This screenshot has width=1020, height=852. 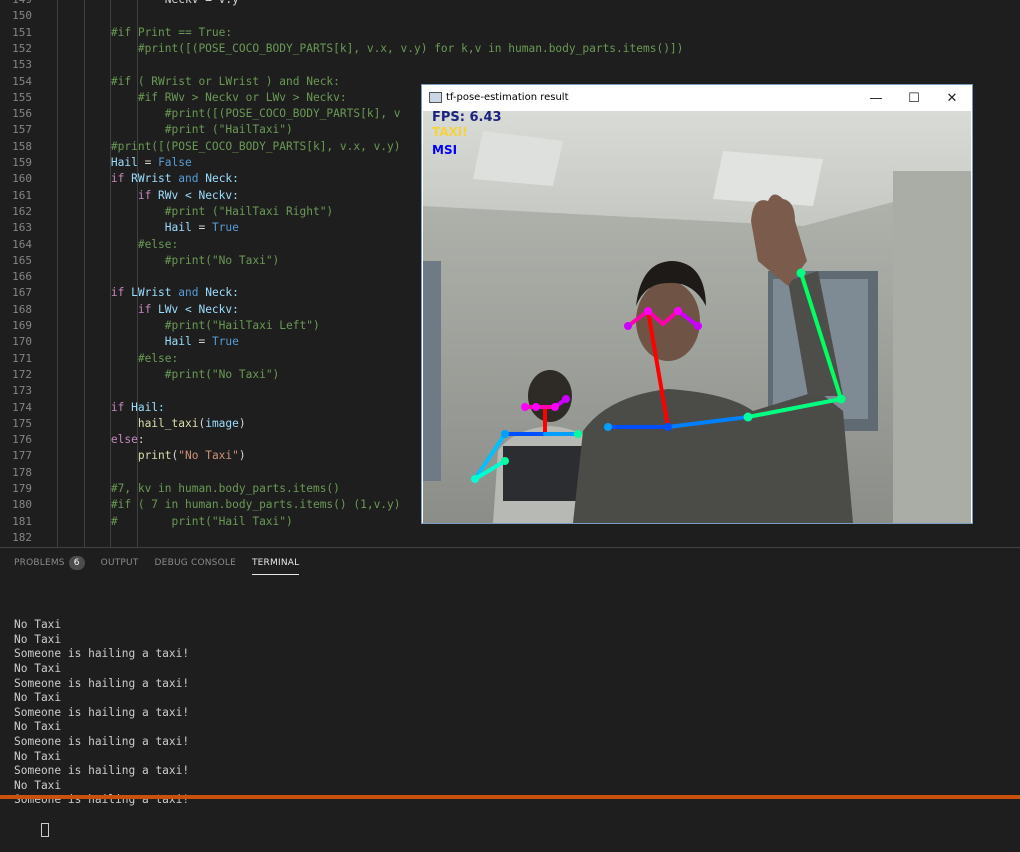 I want to click on code-text: if RWrist and Neck:, so click(x=174, y=179).